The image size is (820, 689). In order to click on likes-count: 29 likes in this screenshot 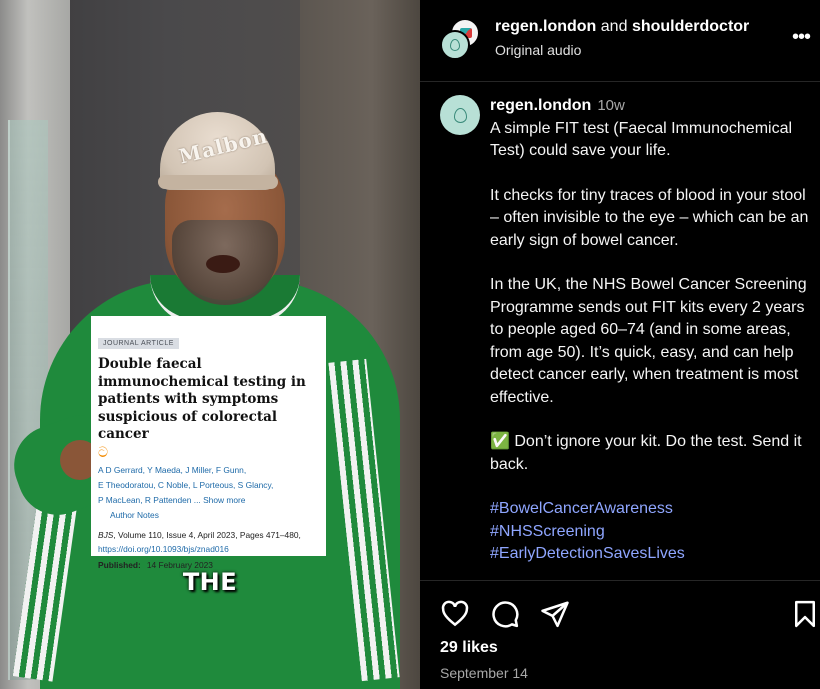, I will do `click(469, 648)`.